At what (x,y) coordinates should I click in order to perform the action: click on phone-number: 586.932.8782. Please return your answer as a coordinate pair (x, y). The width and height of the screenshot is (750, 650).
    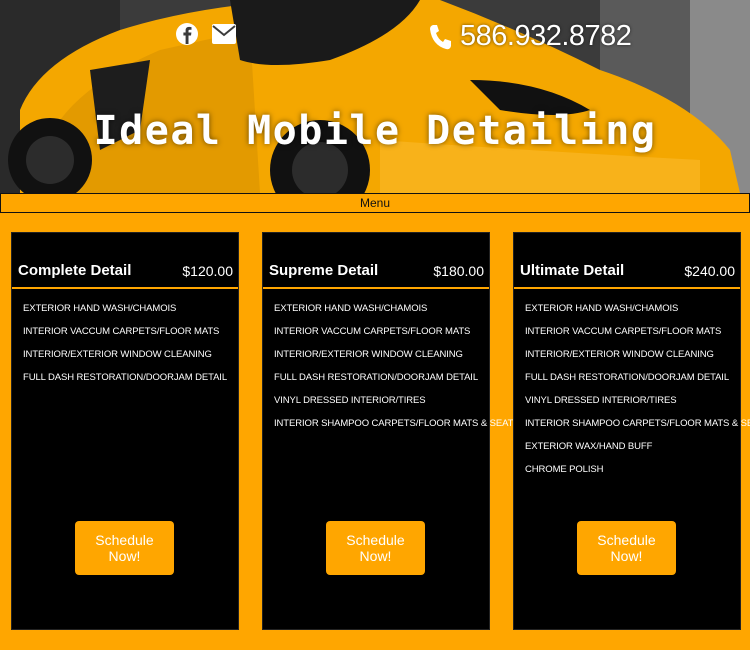
    Looking at the image, I should click on (546, 36).